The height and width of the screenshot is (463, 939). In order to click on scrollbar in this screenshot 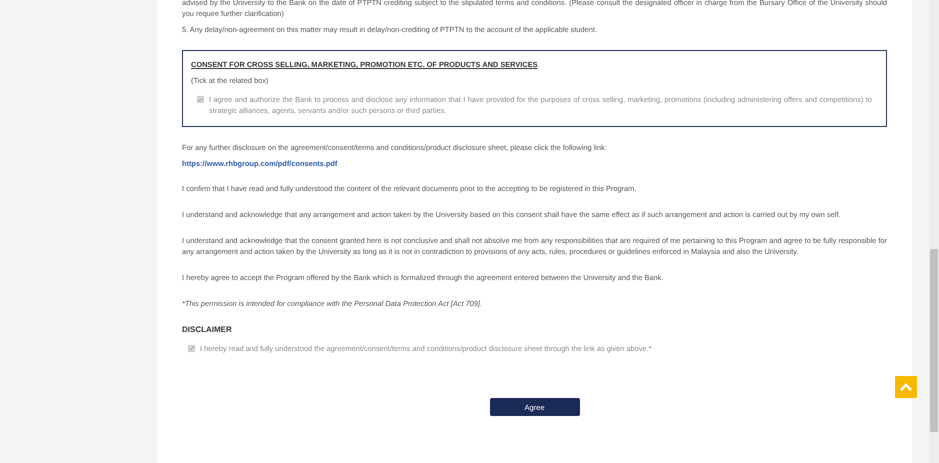, I will do `click(934, 231)`.